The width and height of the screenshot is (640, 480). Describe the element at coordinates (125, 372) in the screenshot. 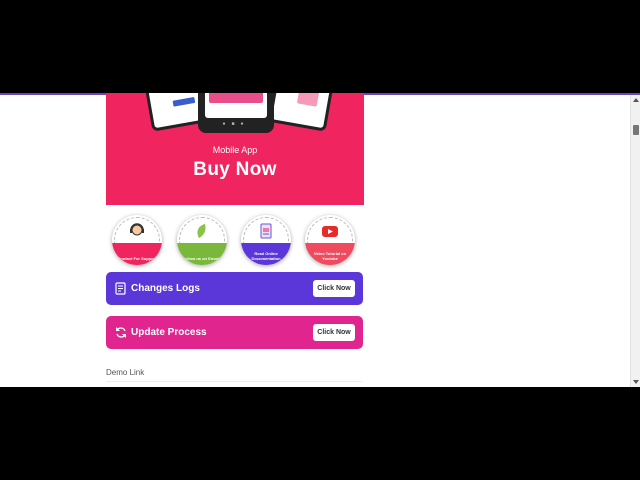

I see `demo-link-heading: Demo Link` at that location.